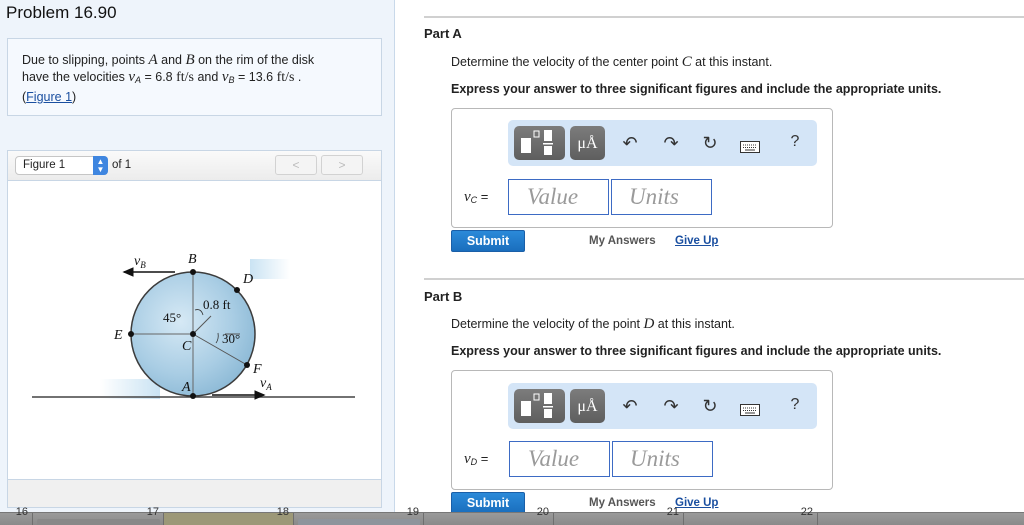 The height and width of the screenshot is (525, 1024). Describe the element at coordinates (751, 515) in the screenshot. I see `calendar-day: 22` at that location.